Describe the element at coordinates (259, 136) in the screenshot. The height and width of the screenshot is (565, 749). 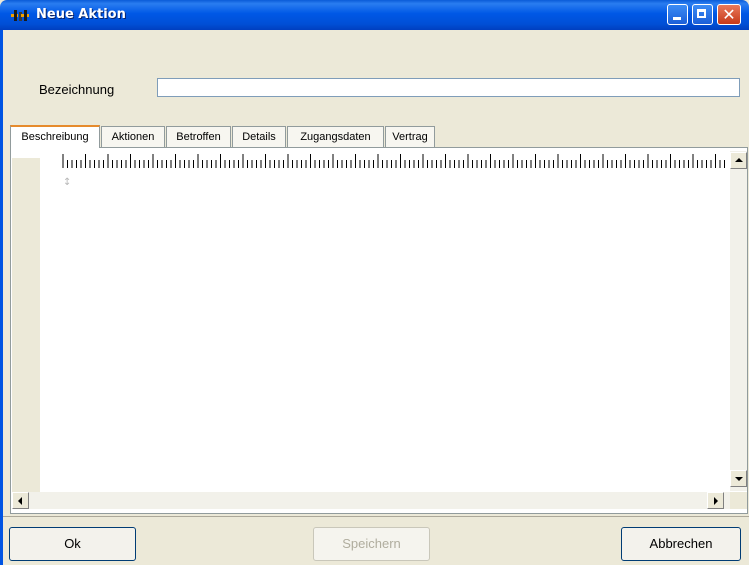
I see `tab-details: Details` at that location.